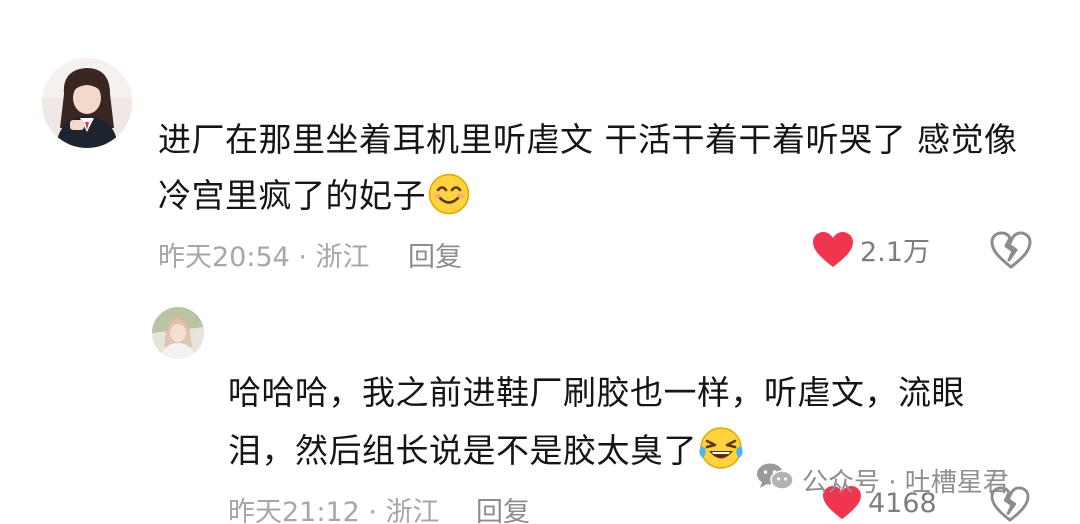  I want to click on watermark-text: 公众号 · 吐槽星君, so click(905, 483).